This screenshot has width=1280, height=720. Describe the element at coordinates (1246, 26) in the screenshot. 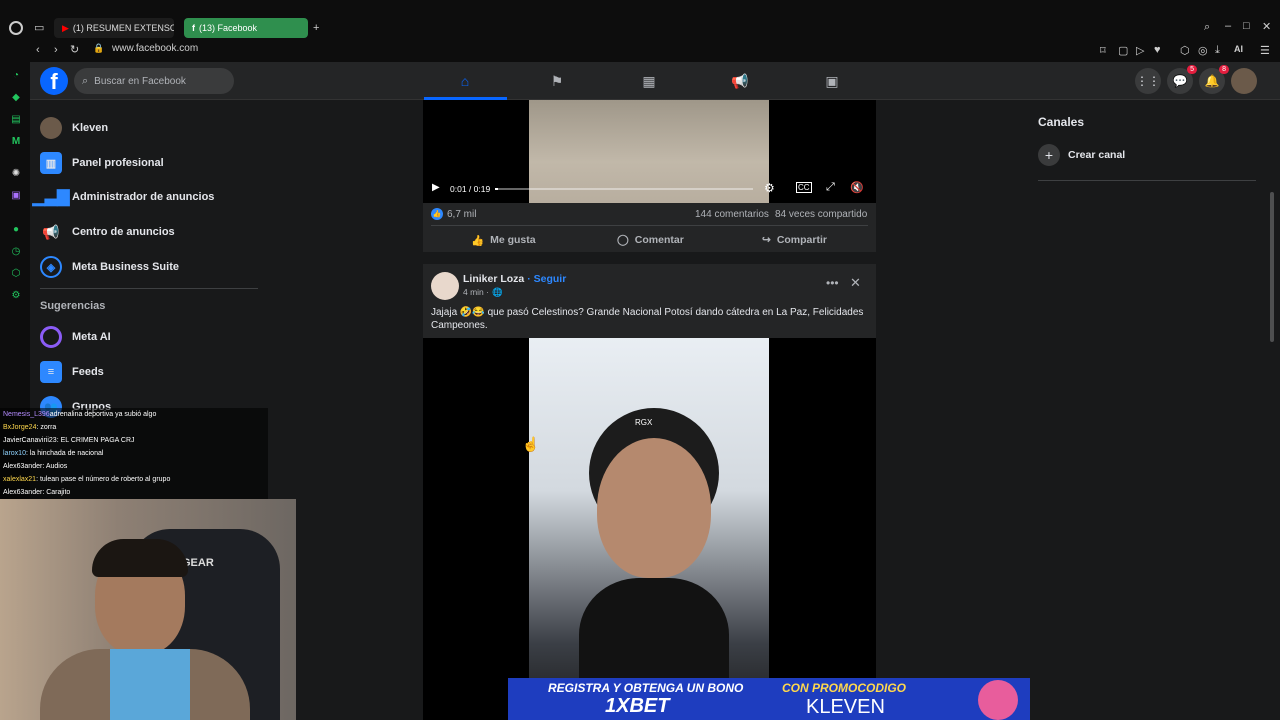

I see `maximize-icon: □` at that location.